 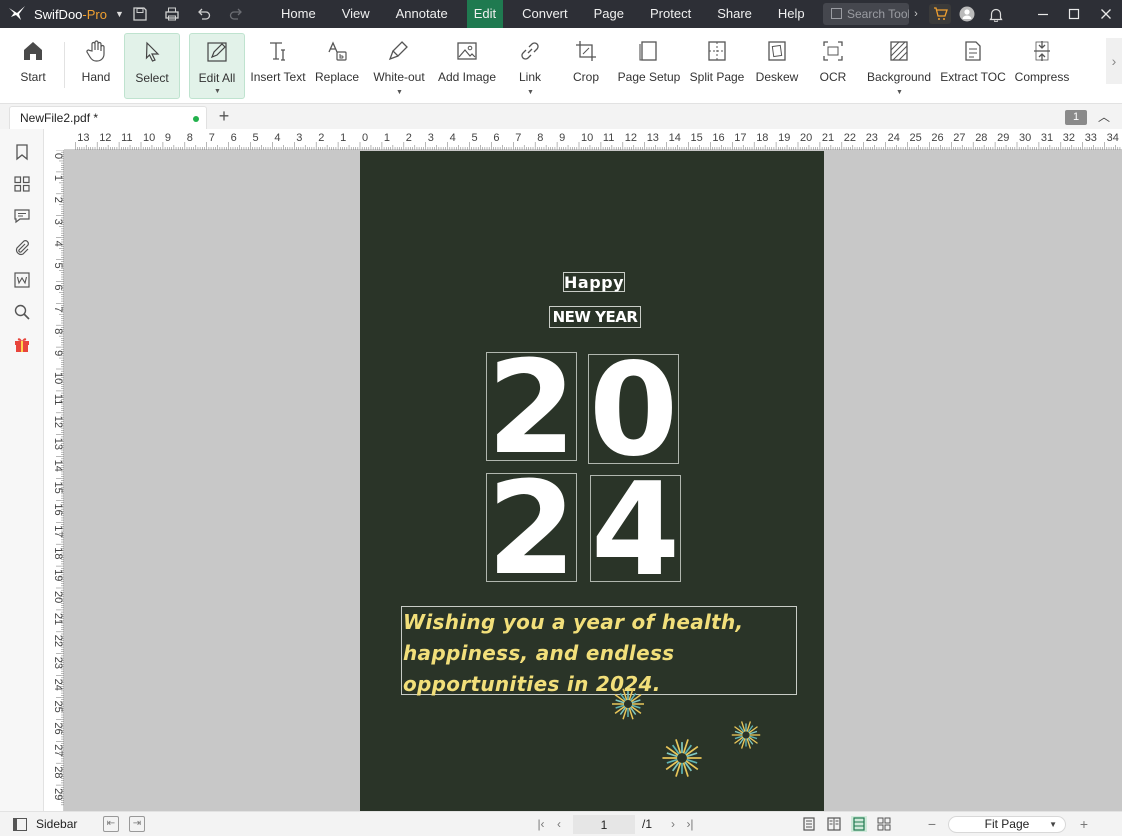 What do you see at coordinates (22, 248) in the screenshot?
I see `attachment-icon` at bounding box center [22, 248].